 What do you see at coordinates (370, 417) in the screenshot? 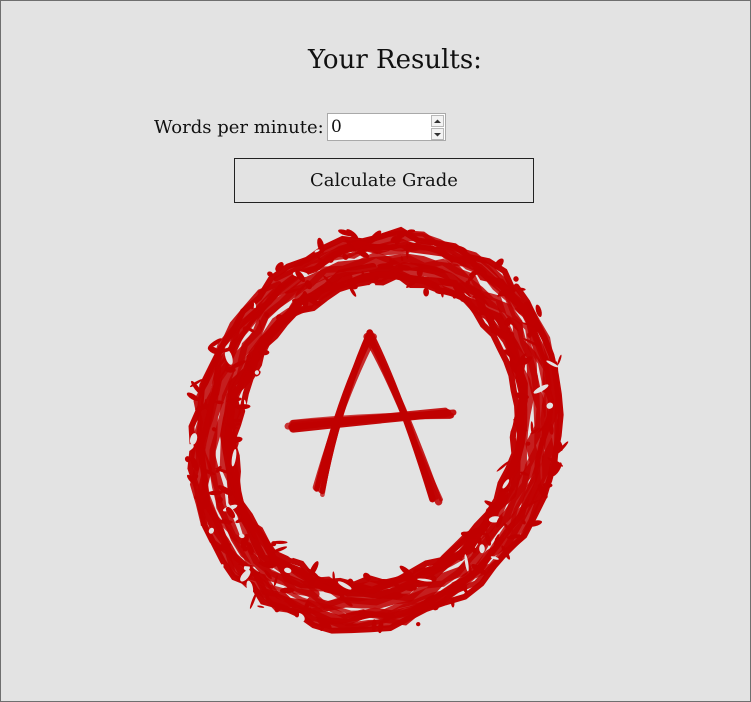
I see `grade-letter-a-scribble` at bounding box center [370, 417].